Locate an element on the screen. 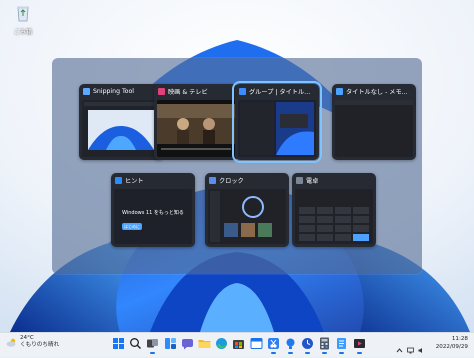 This screenshot has width=474, height=358. clock-display: 11:28 2022/09/29 is located at coordinates (452, 343).